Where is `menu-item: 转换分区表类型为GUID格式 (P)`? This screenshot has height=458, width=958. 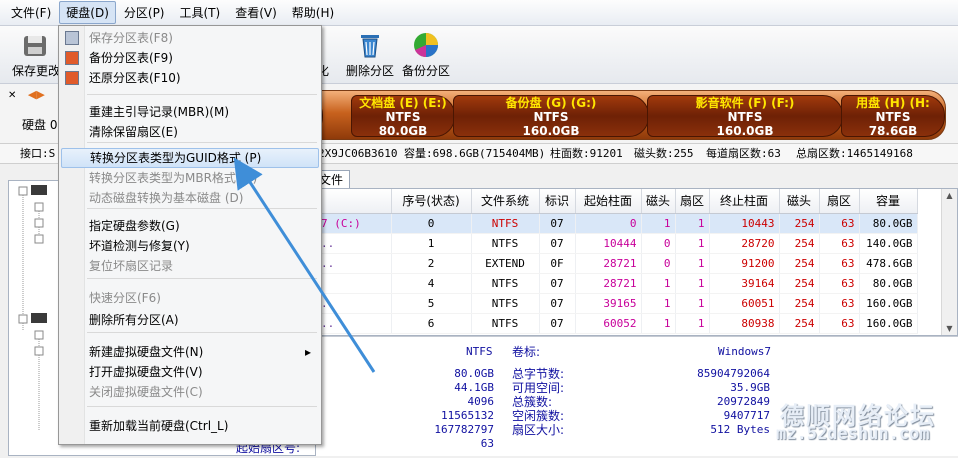 menu-item: 转换分区表类型为GUID格式 (P) is located at coordinates (190, 158).